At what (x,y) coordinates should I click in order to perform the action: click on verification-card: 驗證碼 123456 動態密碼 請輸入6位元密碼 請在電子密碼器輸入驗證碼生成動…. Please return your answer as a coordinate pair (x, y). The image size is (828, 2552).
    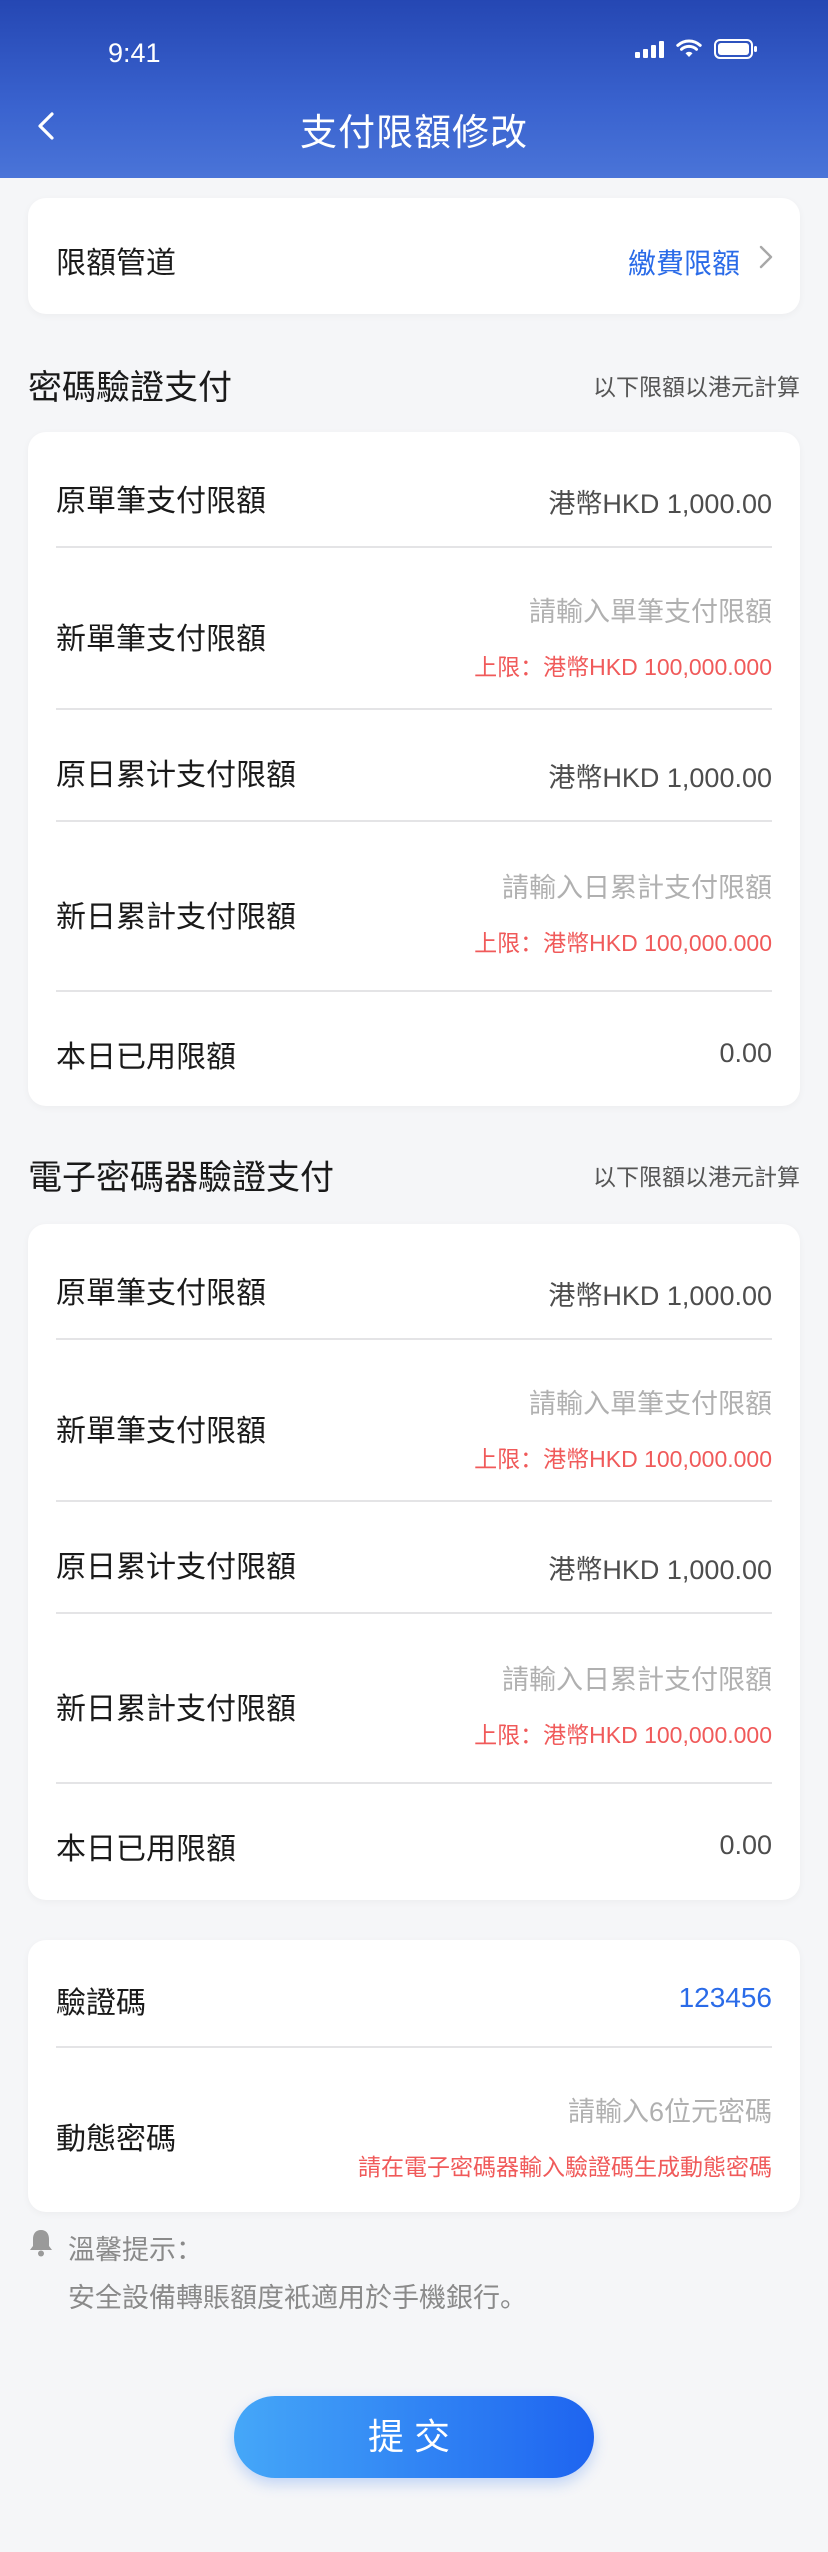
    Looking at the image, I should click on (414, 2076).